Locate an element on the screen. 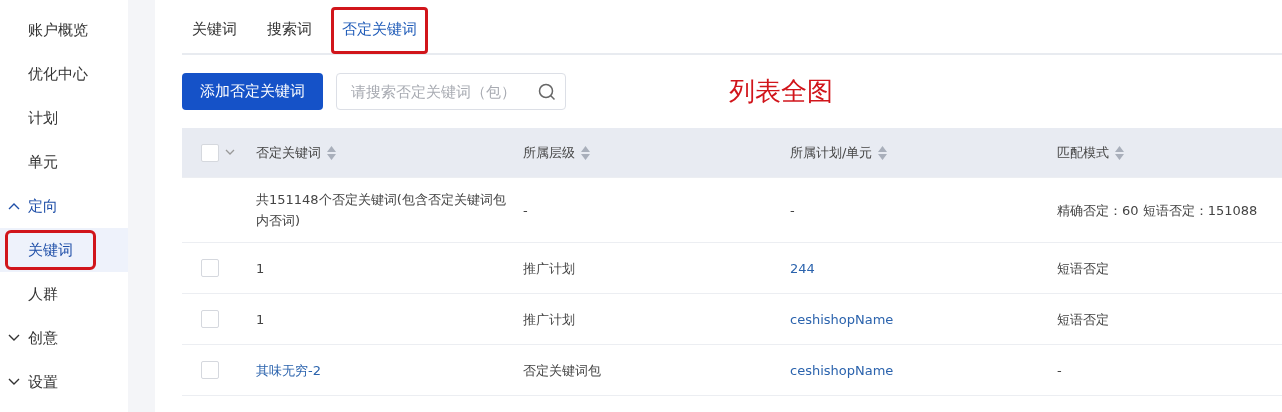 The width and height of the screenshot is (1282, 412). table-cell: 精确否定：60 短语否定：151088 is located at coordinates (1157, 210).